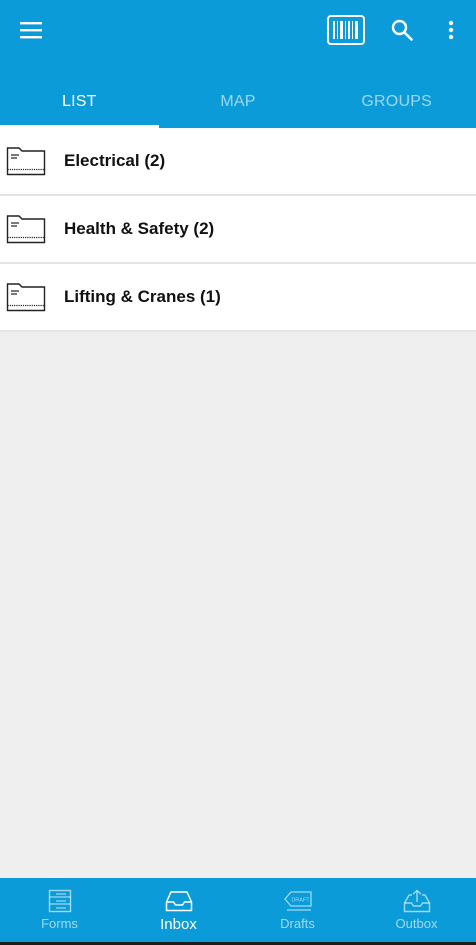  Describe the element at coordinates (178, 901) in the screenshot. I see `inbox-icon` at that location.